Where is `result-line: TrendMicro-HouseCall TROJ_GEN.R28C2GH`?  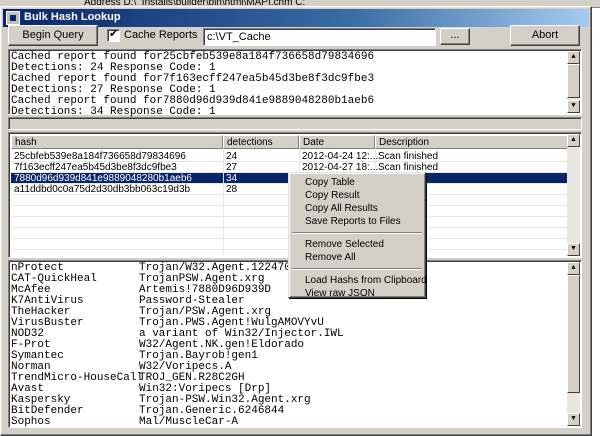
result-line: TrendMicro-HouseCall TROJ_GEN.R28C2GH is located at coordinates (289, 378).